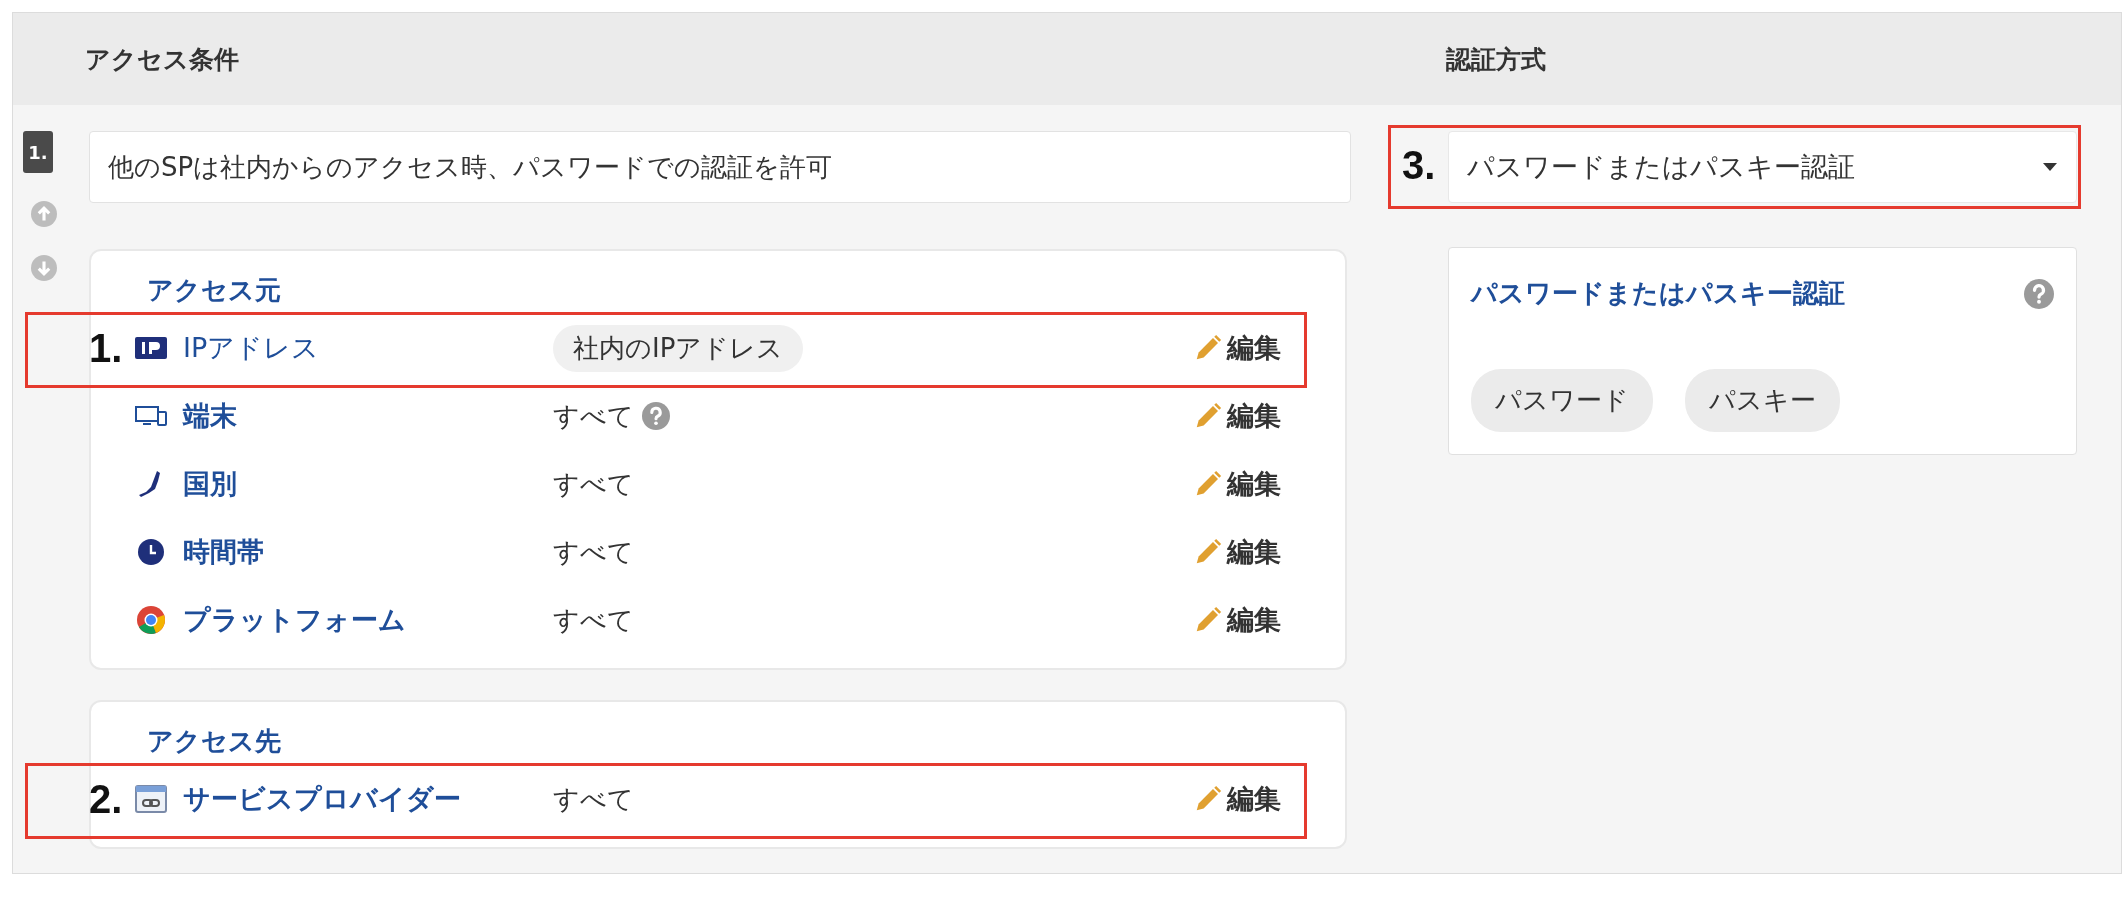 This screenshot has width=2128, height=900. I want to click on condition-link: サービスプロバイダー, so click(347, 799).